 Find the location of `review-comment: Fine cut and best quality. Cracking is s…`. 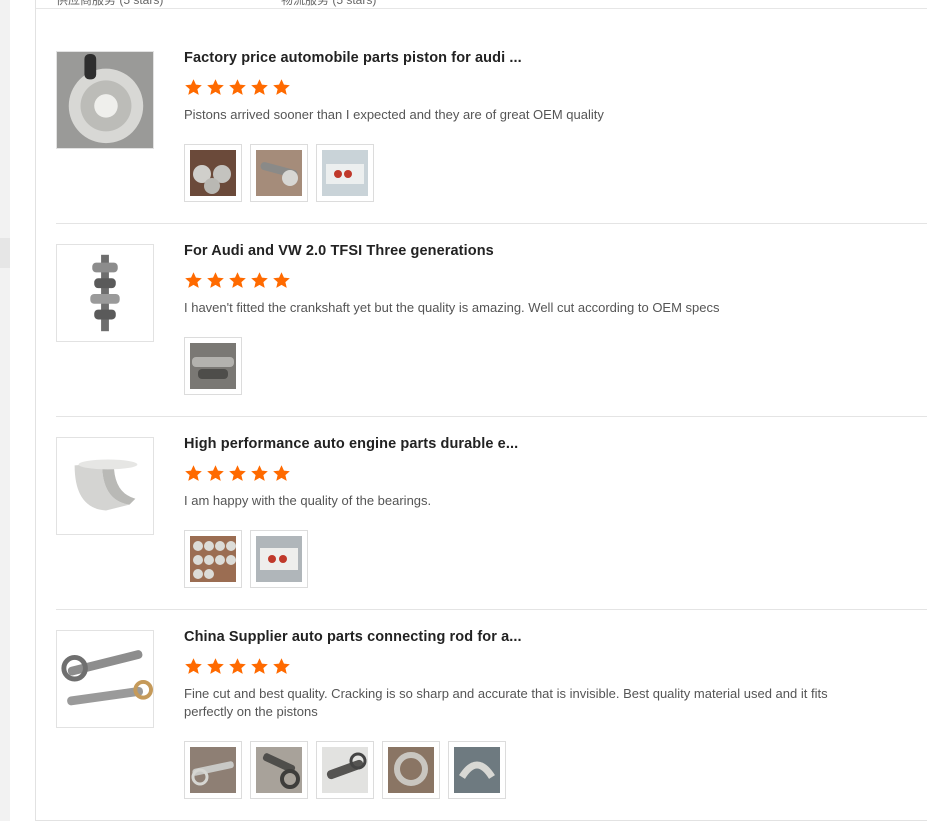

review-comment: Fine cut and best quality. Cracking is s… is located at coordinates (506, 702).